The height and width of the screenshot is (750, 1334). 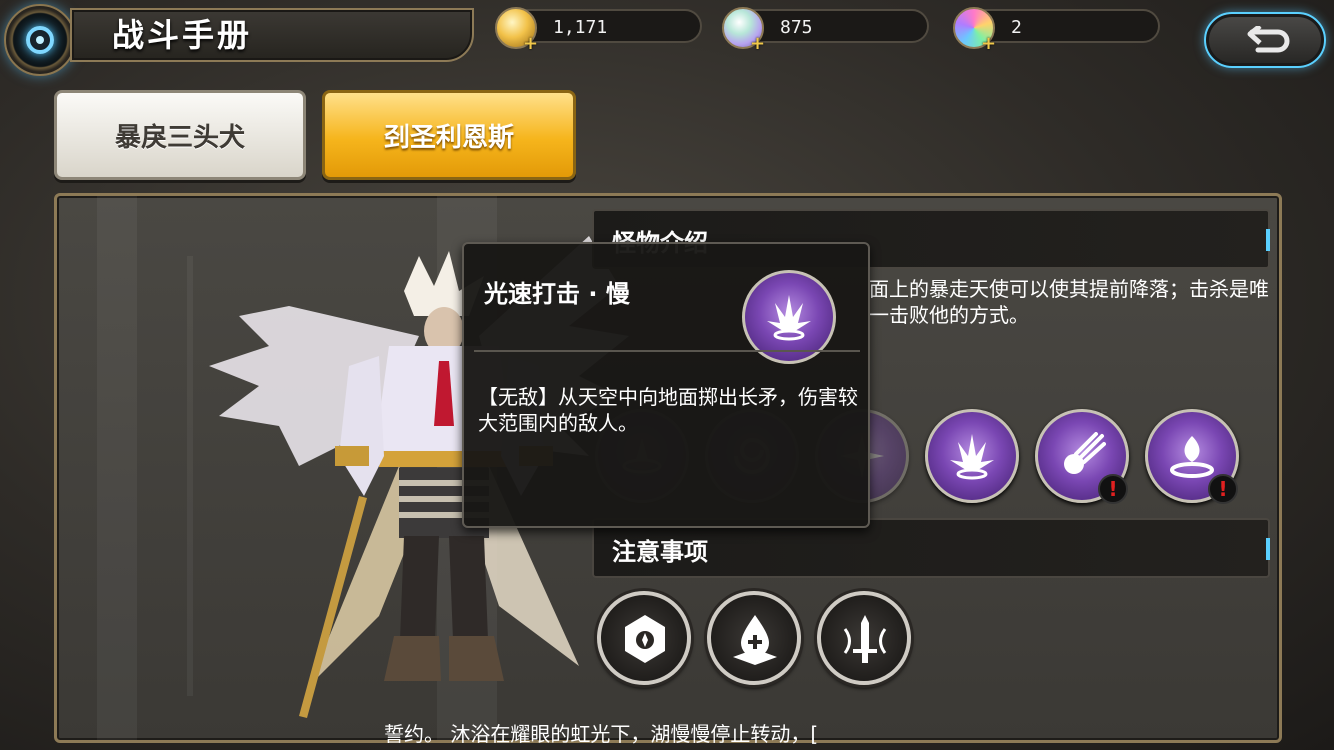 I want to click on tooltip-divider, so click(x=667, y=351).